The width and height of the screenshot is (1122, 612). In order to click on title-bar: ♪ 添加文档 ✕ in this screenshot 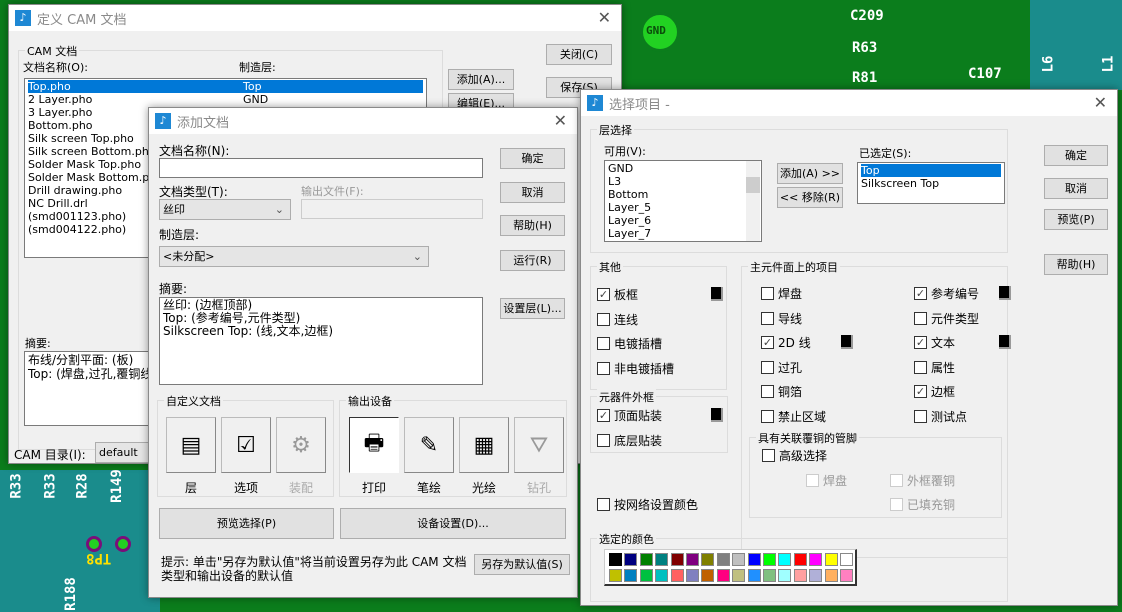, I will do `click(363, 121)`.